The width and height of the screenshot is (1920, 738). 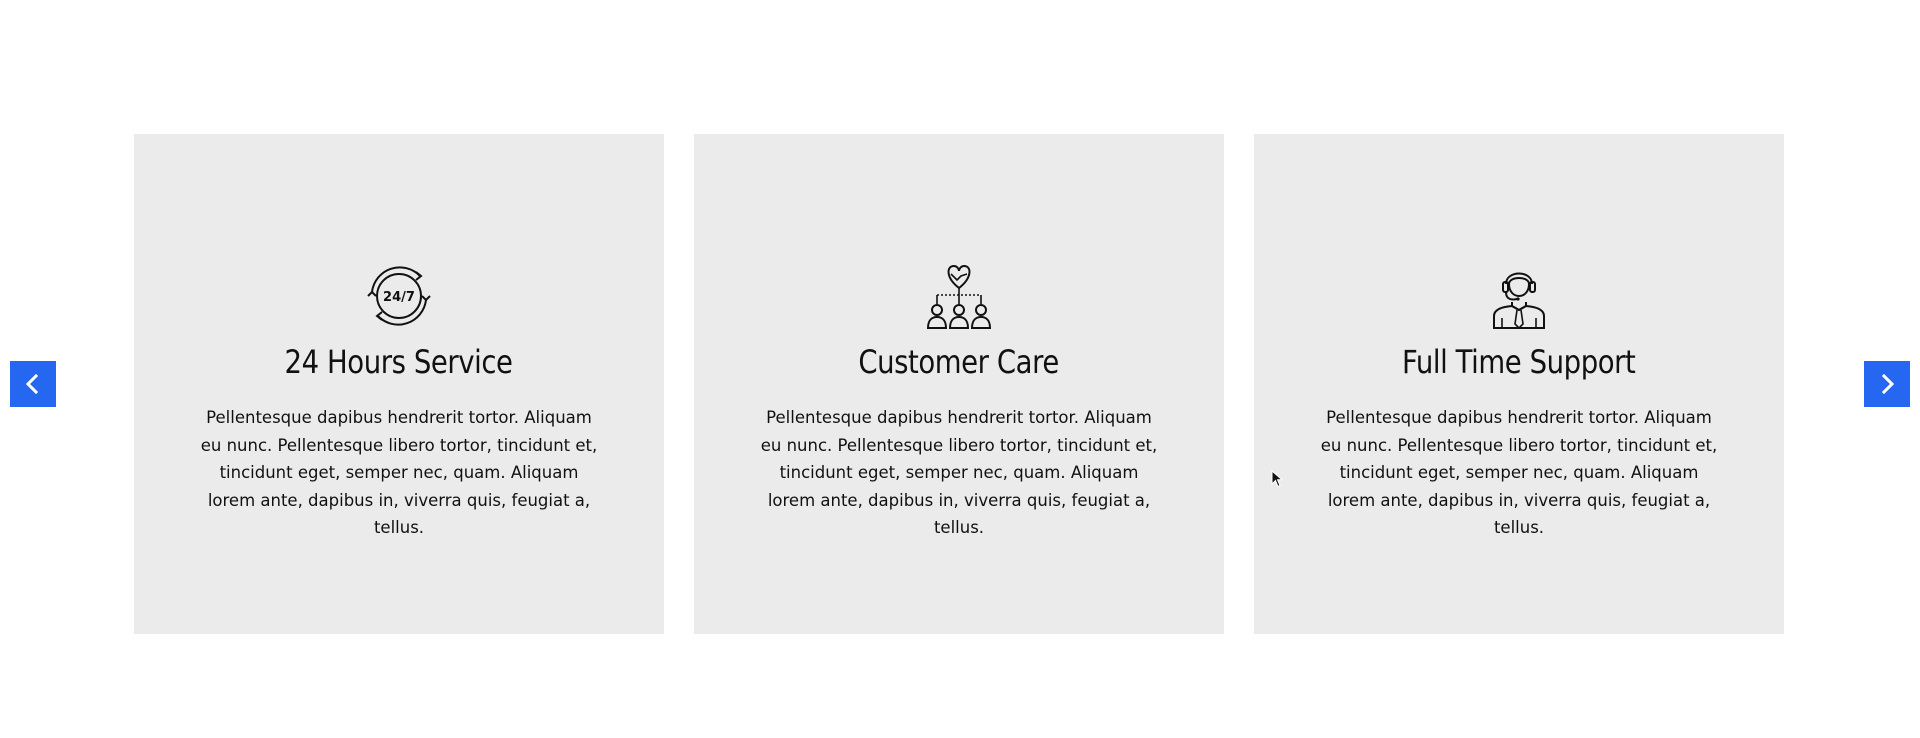 What do you see at coordinates (1277, 479) in the screenshot?
I see `mouse-cursor-icon` at bounding box center [1277, 479].